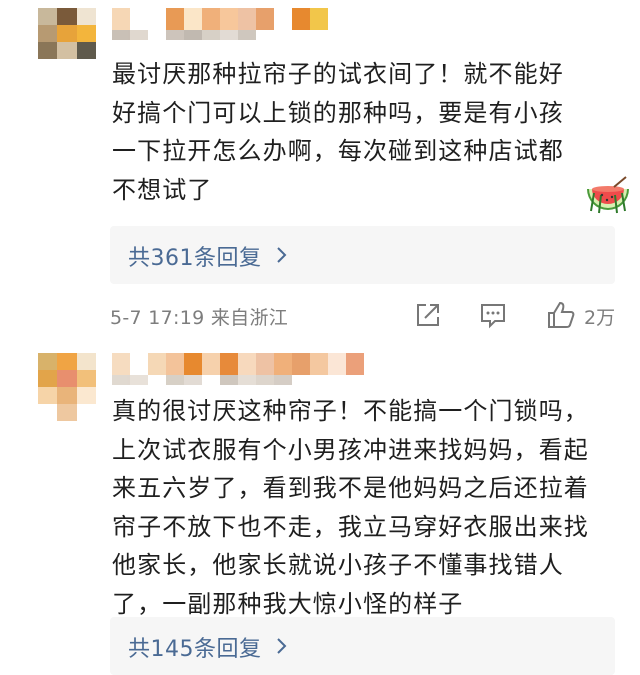 This screenshot has height=675, width=640. I want to click on timestamp-location: 5-7 17:19 来自浙江, so click(199, 316).